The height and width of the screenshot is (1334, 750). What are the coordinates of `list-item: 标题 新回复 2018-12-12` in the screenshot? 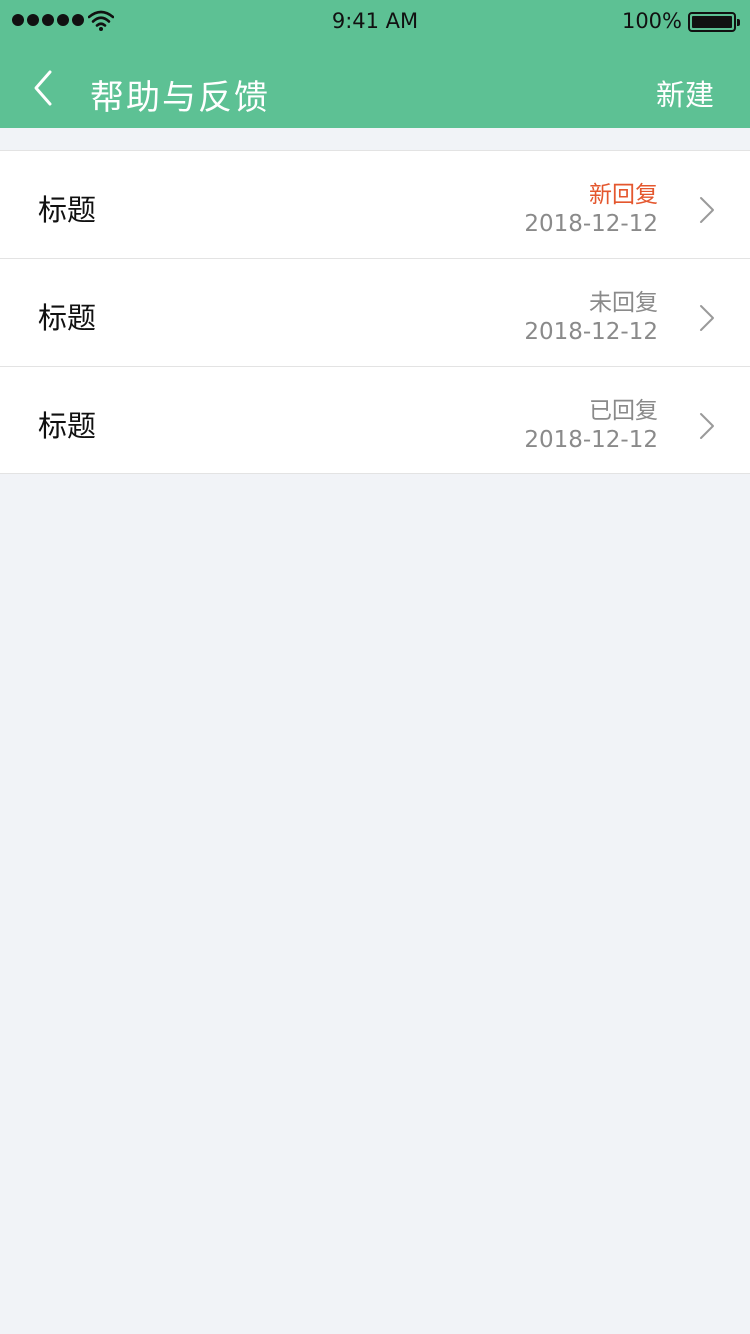 It's located at (375, 204).